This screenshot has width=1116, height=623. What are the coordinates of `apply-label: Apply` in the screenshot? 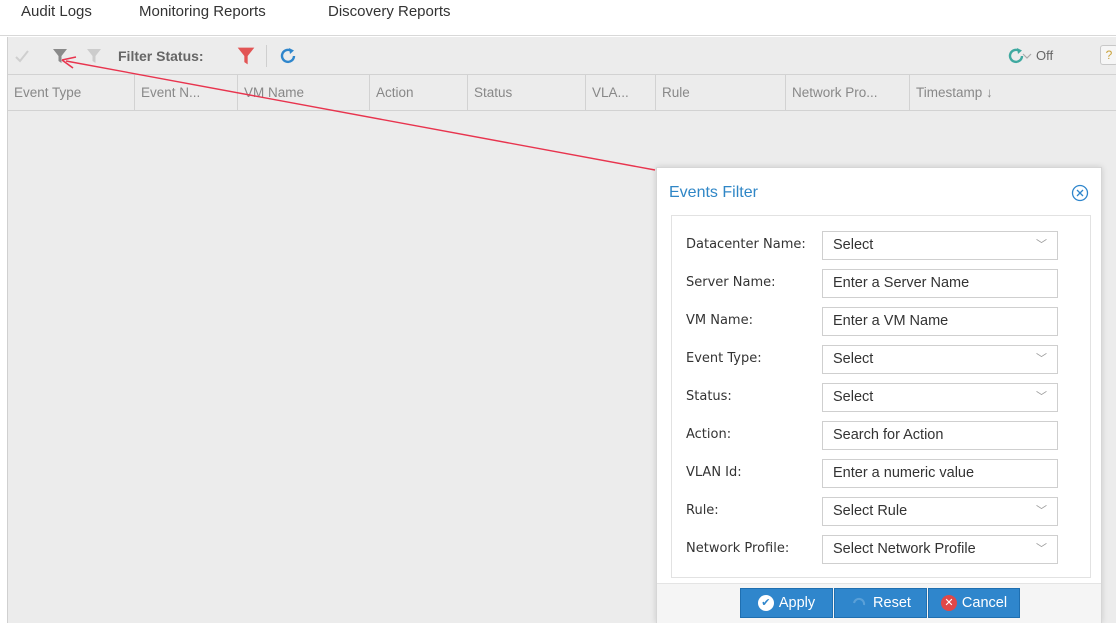 It's located at (797, 603).